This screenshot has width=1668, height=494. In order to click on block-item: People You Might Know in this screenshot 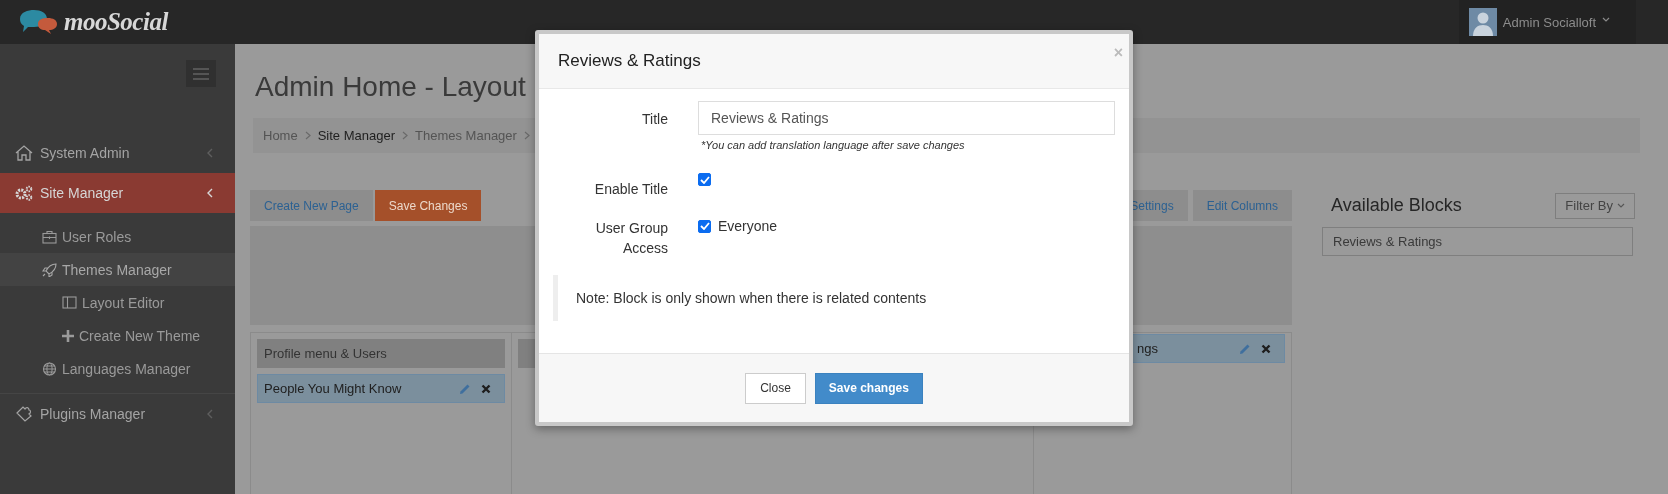, I will do `click(381, 388)`.